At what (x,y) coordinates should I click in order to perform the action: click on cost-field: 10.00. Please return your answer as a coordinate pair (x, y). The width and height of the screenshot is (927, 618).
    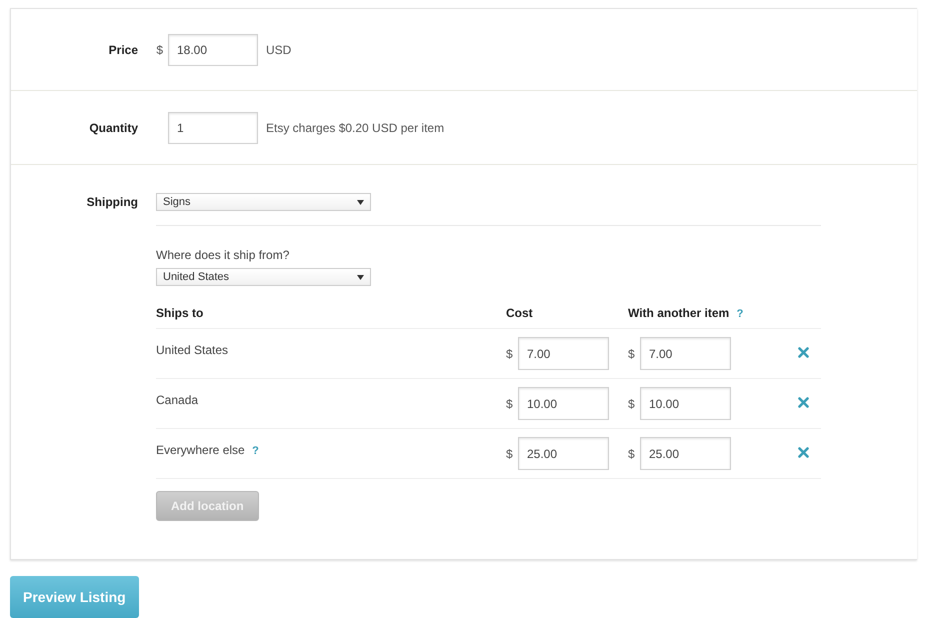
    Looking at the image, I should click on (563, 403).